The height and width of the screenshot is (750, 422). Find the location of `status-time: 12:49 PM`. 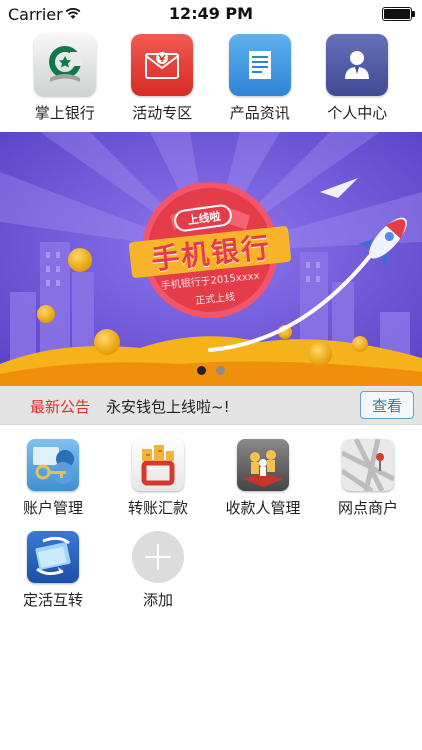

status-time: 12:49 PM is located at coordinates (211, 13).